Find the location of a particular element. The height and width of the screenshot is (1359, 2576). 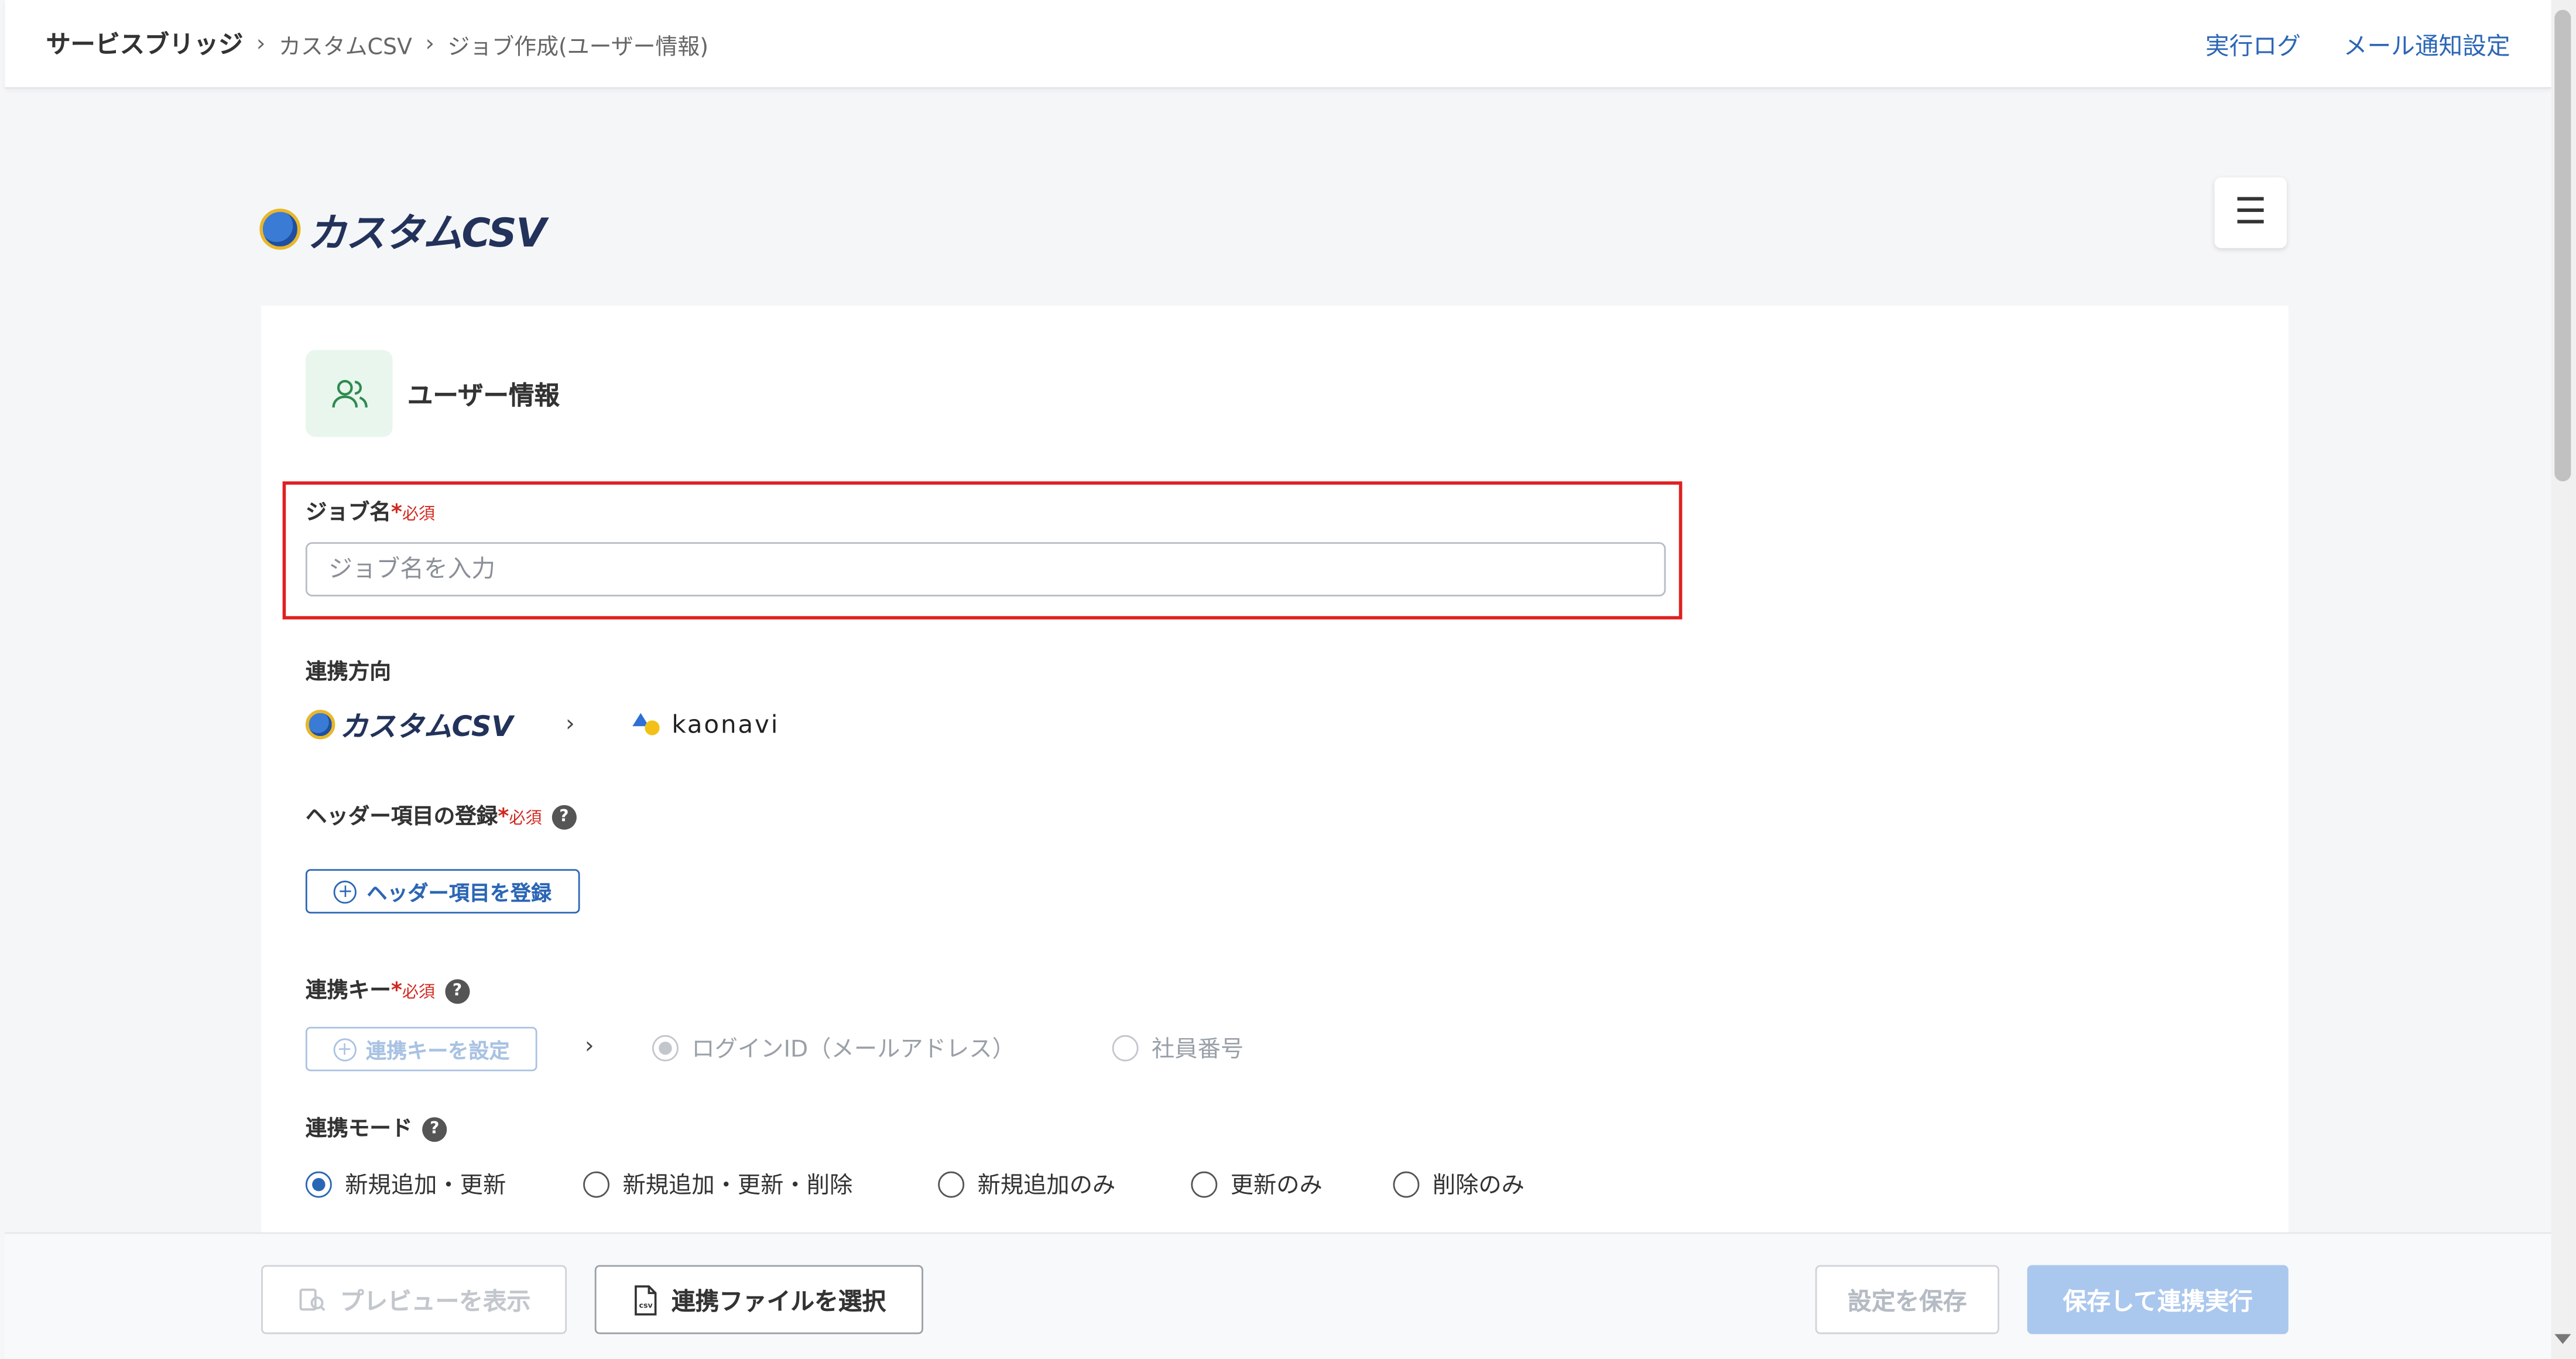

job-name-label: ジョブ名*必須 is located at coordinates (370, 510).